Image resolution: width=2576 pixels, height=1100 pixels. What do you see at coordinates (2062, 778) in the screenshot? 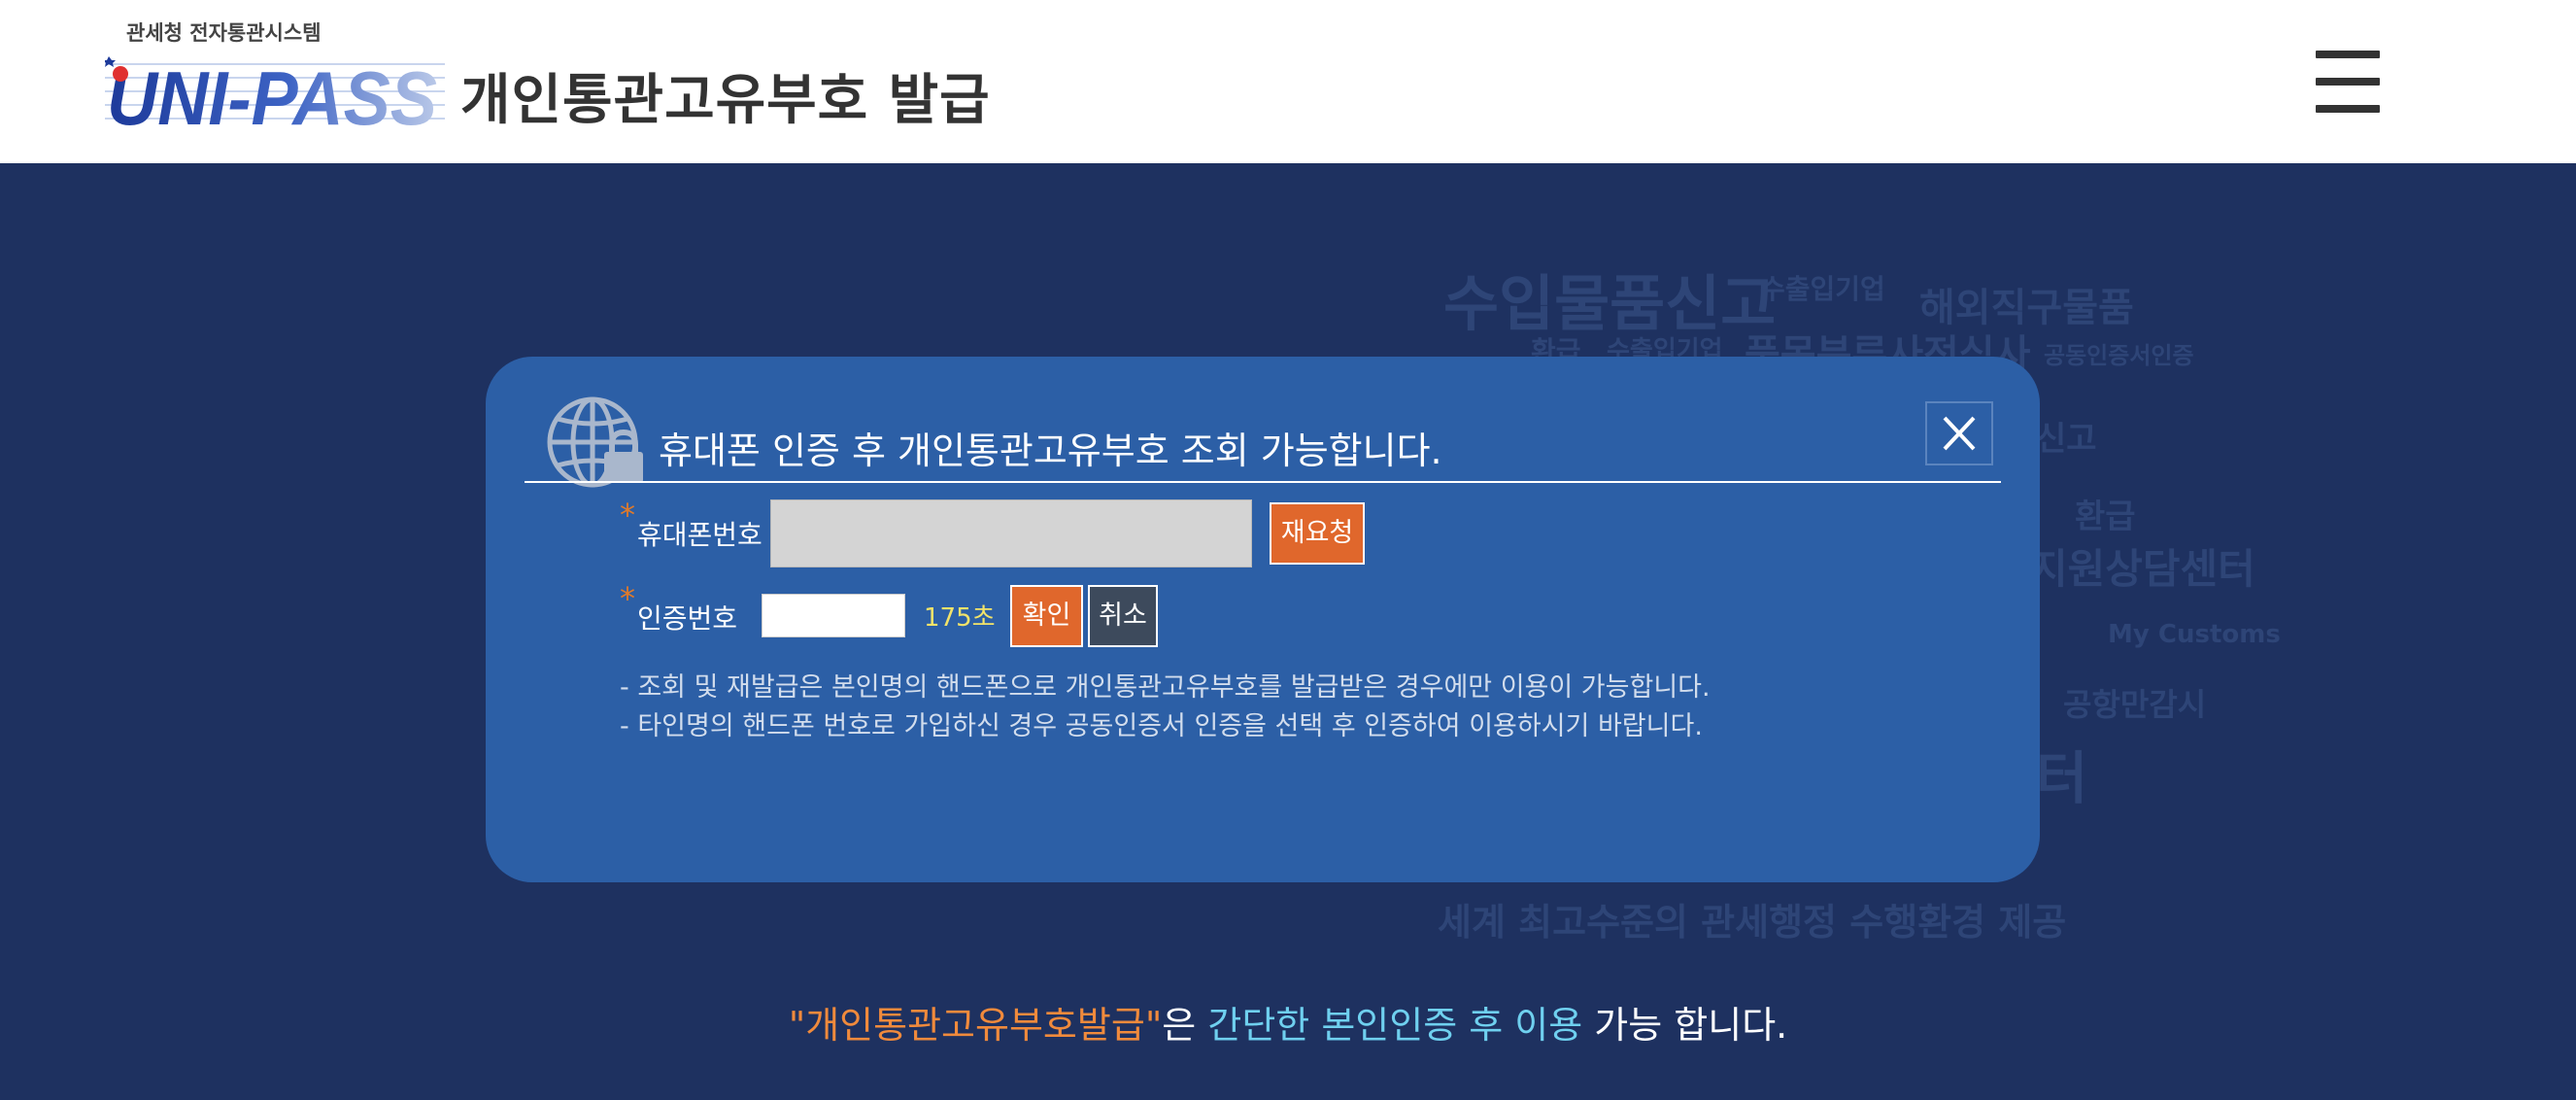
I see `cloud-word: 터` at bounding box center [2062, 778].